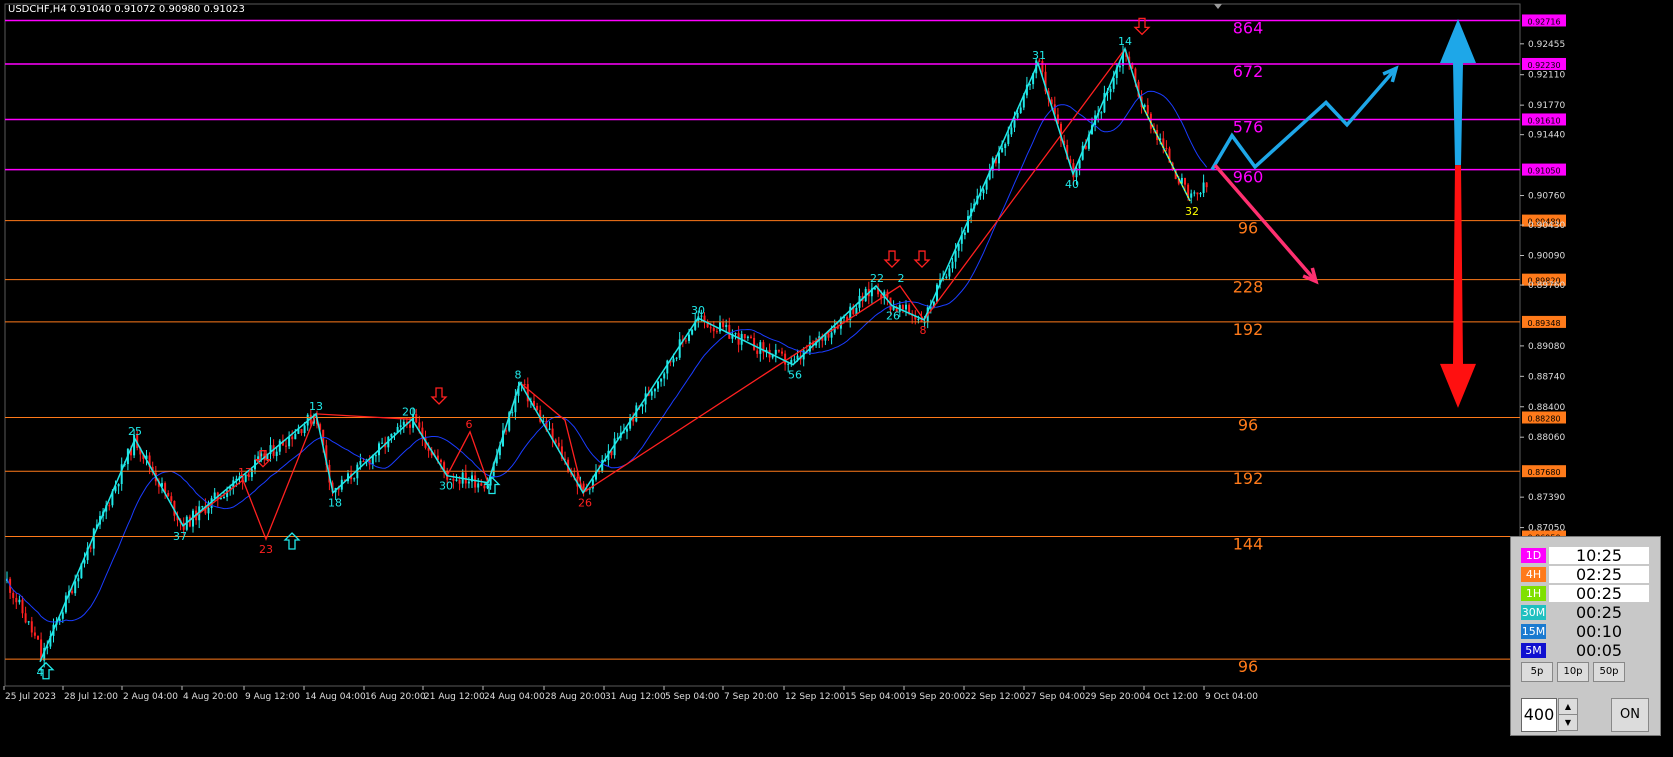 The height and width of the screenshot is (757, 1673). What do you see at coordinates (795, 375) in the screenshot?
I see `zigzag-label: 56` at bounding box center [795, 375].